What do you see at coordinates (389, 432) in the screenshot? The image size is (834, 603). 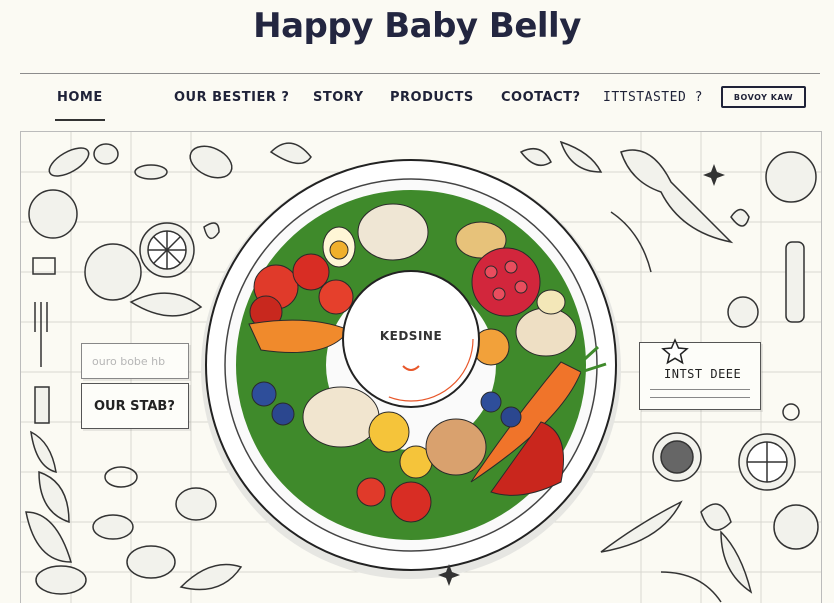 I see `lemon-slice-icon` at bounding box center [389, 432].